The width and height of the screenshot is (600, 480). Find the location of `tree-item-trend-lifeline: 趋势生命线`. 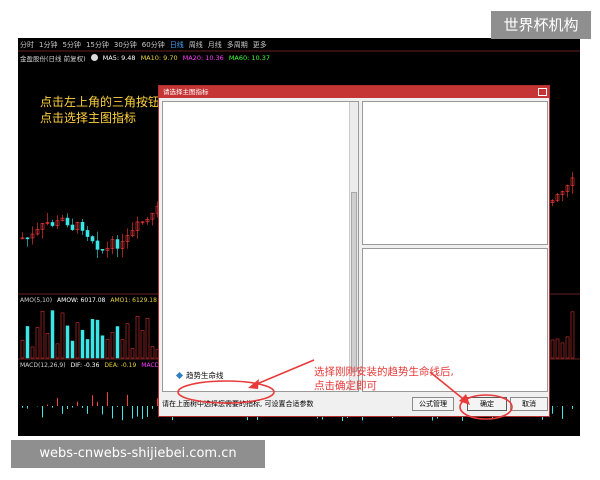

tree-item-trend-lifeline: 趋势生命线 is located at coordinates (199, 375).